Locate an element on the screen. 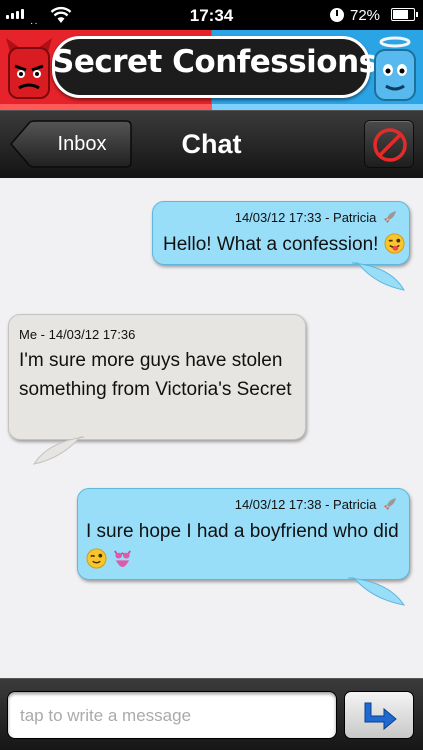  message-meta: 14/03/12 17:33 - Patricia is located at coordinates (316, 217).